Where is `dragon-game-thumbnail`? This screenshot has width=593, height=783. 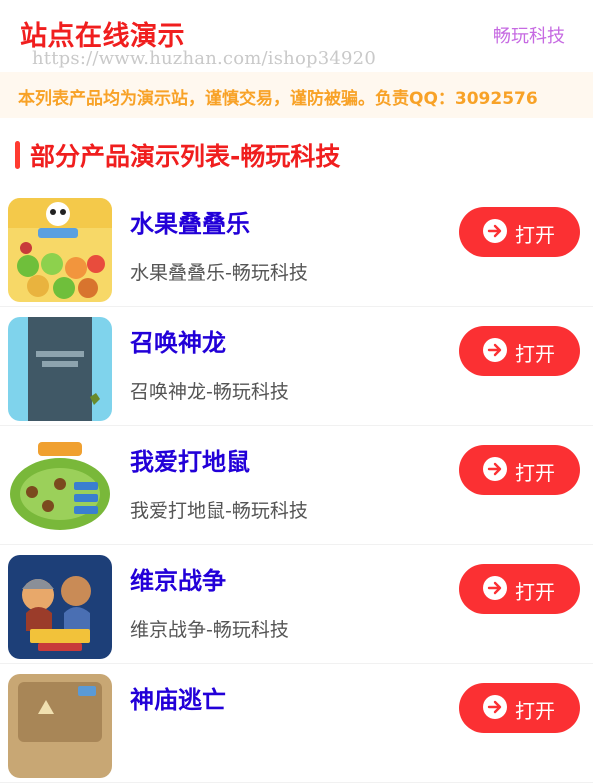
dragon-game-thumbnail is located at coordinates (60, 369).